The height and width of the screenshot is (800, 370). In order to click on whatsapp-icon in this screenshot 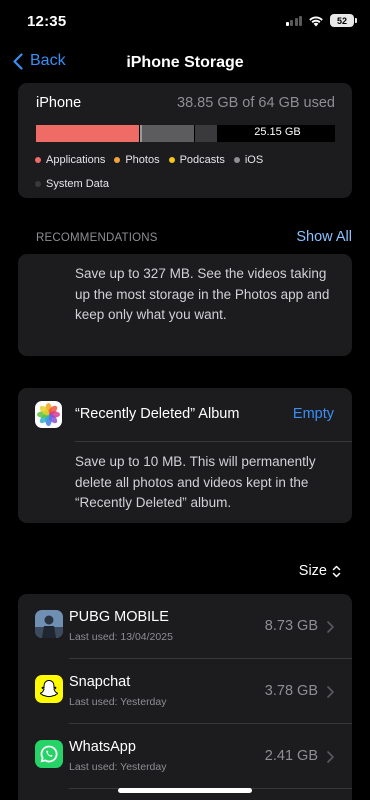, I will do `click(49, 754)`.